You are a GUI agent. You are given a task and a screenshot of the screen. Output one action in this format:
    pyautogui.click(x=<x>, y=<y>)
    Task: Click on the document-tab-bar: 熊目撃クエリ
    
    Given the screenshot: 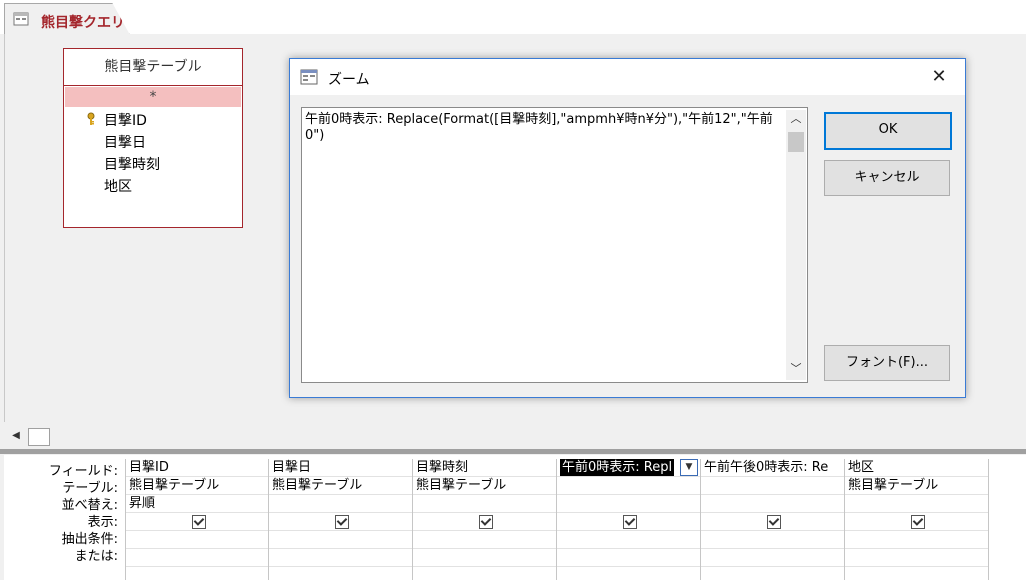 What is the action you would take?
    pyautogui.click(x=513, y=17)
    